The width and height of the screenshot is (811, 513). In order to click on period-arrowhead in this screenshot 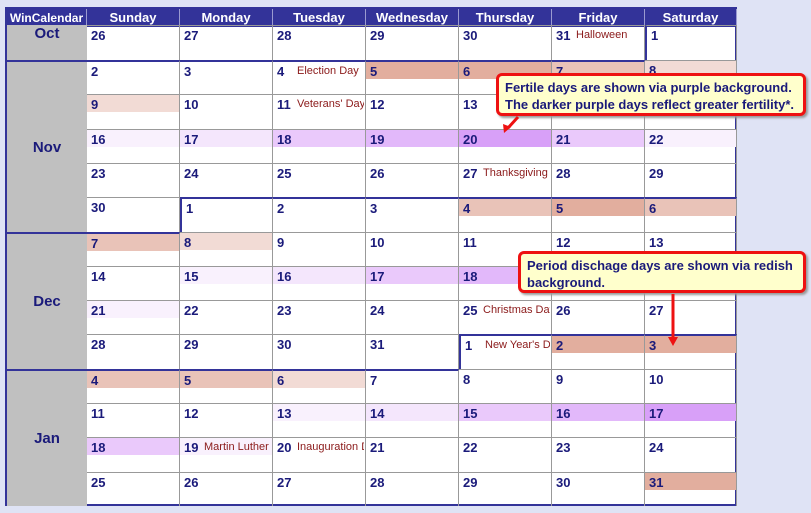, I will do `click(673, 341)`.